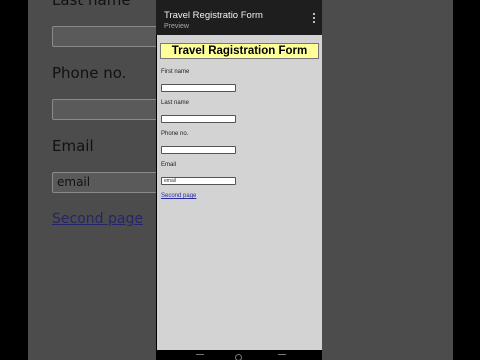 The height and width of the screenshot is (360, 480). What do you see at coordinates (104, 182) in the screenshot?
I see `bg-email-input: email` at bounding box center [104, 182].